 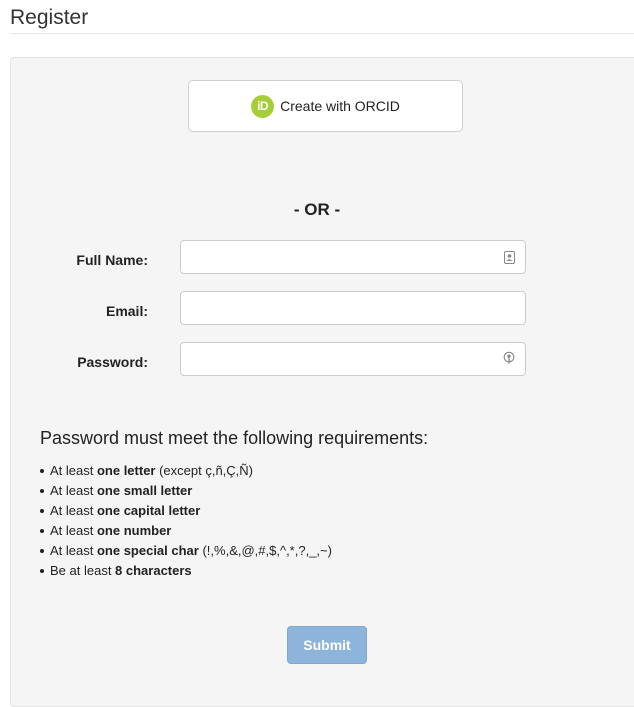 What do you see at coordinates (186, 531) in the screenshot?
I see `requirement-item: At least one number` at bounding box center [186, 531].